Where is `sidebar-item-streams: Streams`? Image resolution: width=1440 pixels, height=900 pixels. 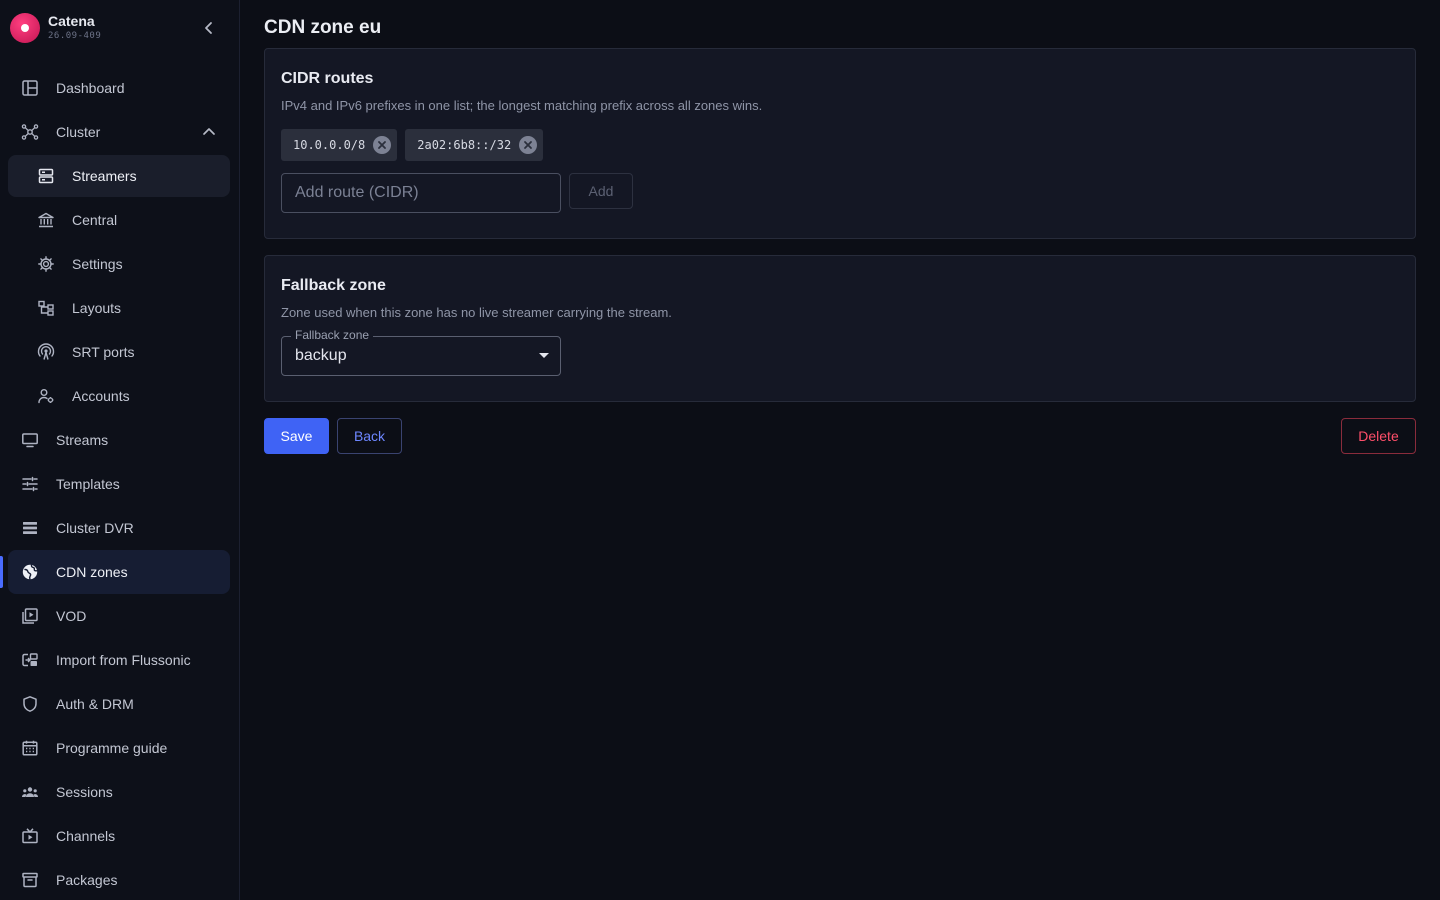 sidebar-item-streams: Streams is located at coordinates (119, 440).